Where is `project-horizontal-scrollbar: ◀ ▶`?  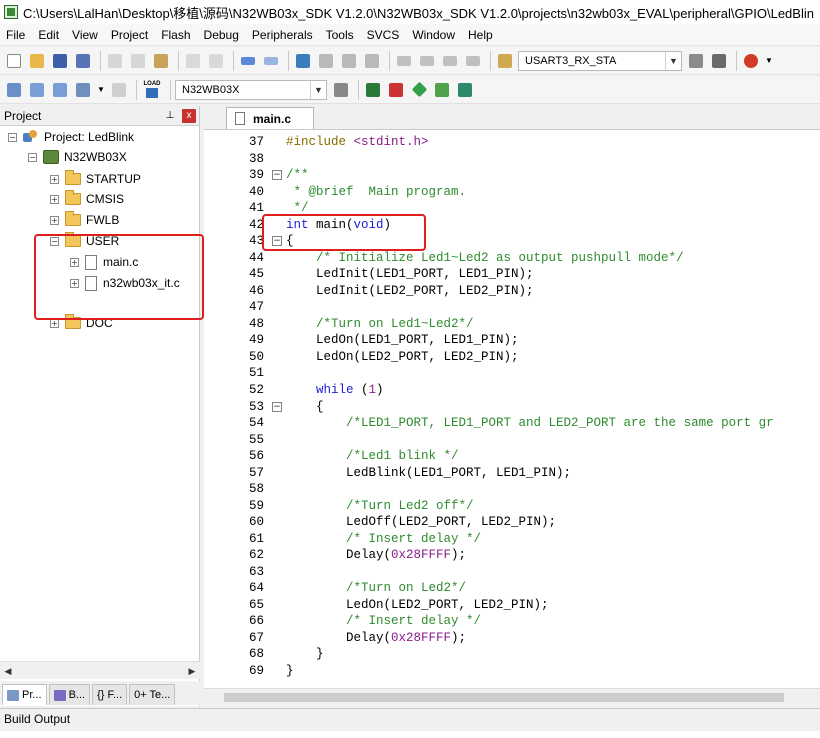 project-horizontal-scrollbar: ◀ ▶ is located at coordinates (100, 670).